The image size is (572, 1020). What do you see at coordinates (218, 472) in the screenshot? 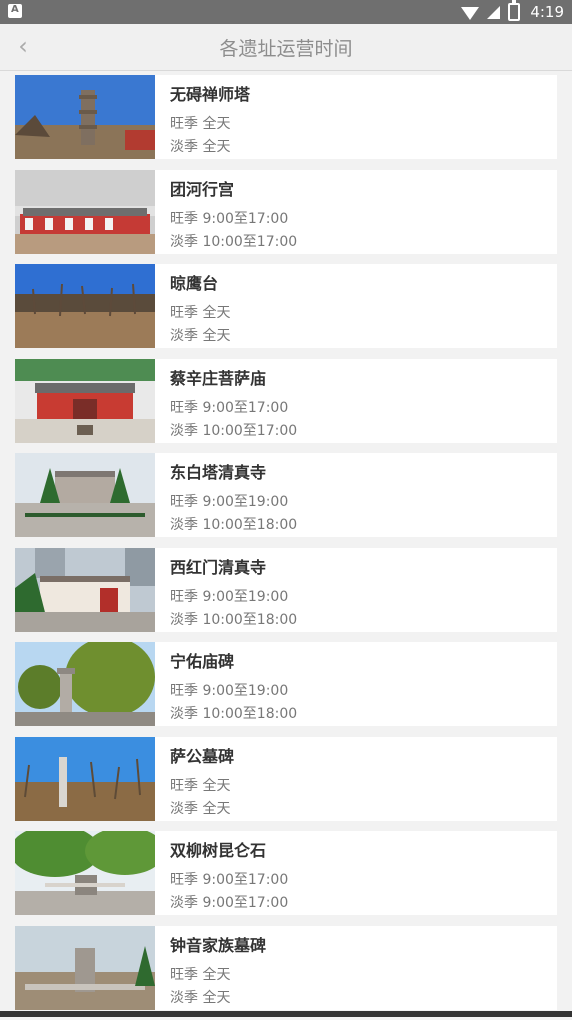
I see `site-name: 东白塔清真寺` at bounding box center [218, 472].